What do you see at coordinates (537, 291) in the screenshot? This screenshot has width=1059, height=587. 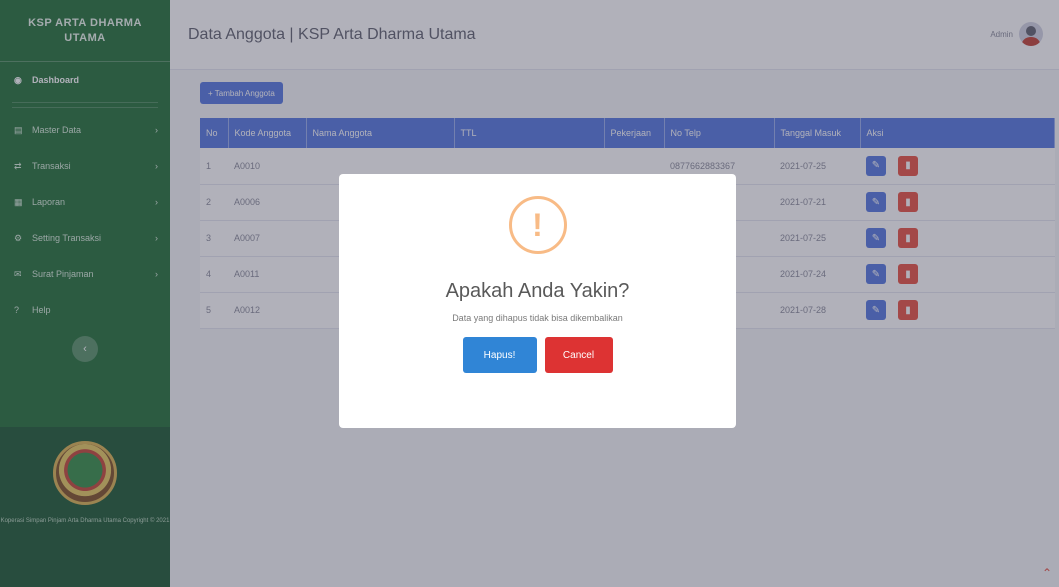 I see `dialog-title: Apakah Anda Yakin?` at bounding box center [537, 291].